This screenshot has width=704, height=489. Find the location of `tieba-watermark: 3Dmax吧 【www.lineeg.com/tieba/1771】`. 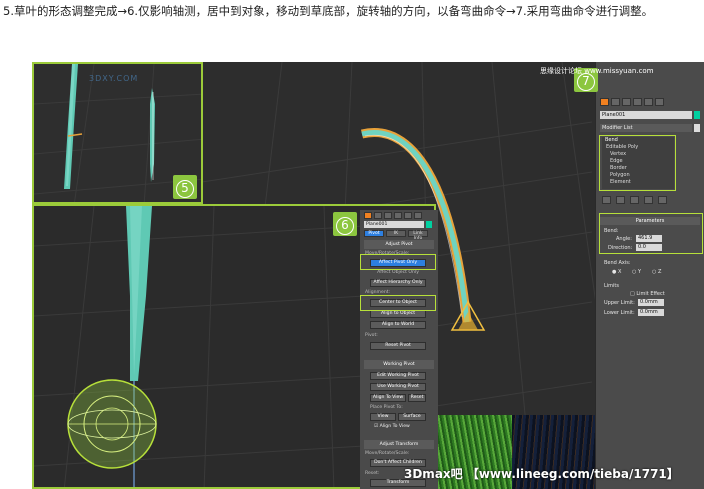

tieba-watermark: 3Dmax吧 【www.lineeg.com/tieba/1771】 is located at coordinates (541, 474).